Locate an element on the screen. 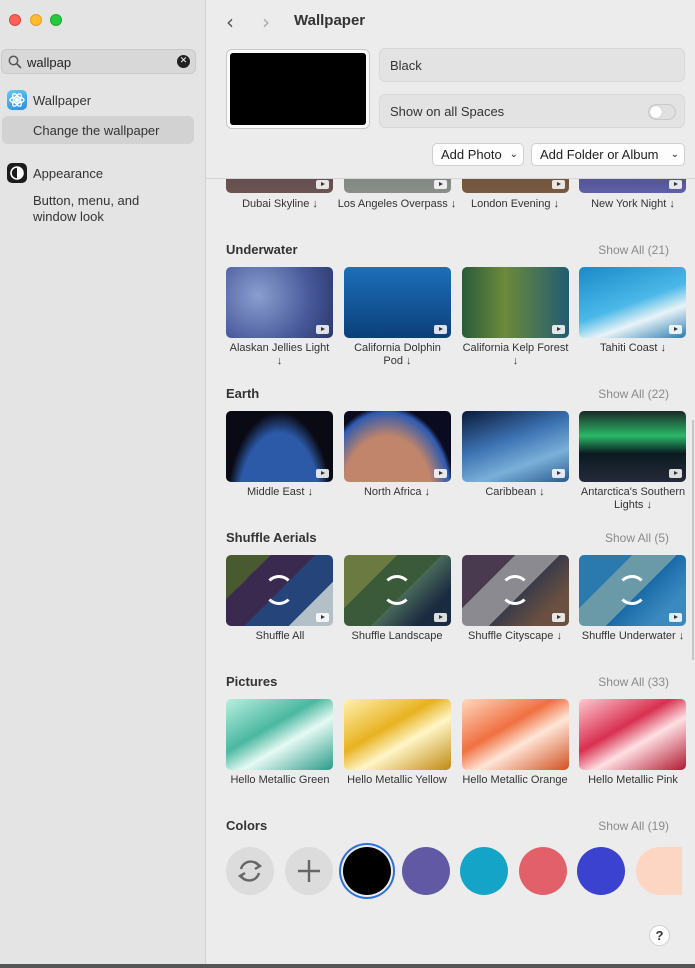  wallpaper-name-field: Black is located at coordinates (532, 65).